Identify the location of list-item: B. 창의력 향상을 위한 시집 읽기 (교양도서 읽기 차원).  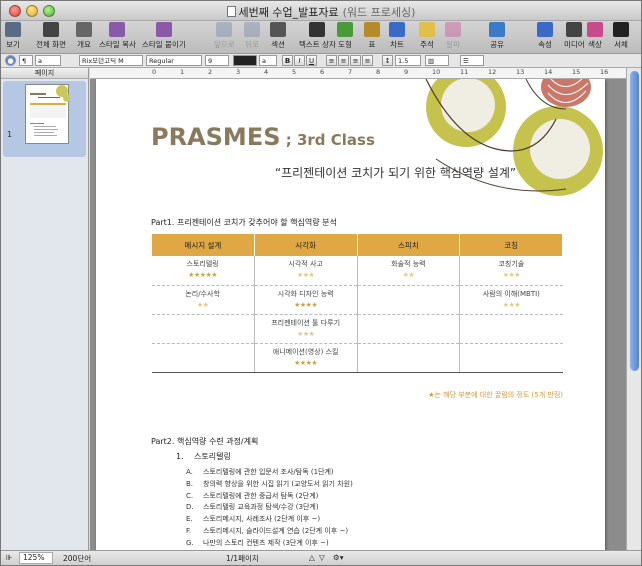
(269, 485).